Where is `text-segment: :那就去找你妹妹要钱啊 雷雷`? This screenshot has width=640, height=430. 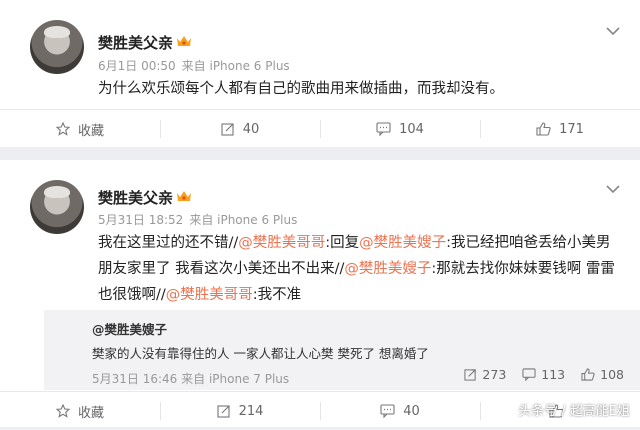 text-segment: :那就去找你妹妹要钱啊 雷雷 is located at coordinates (523, 269).